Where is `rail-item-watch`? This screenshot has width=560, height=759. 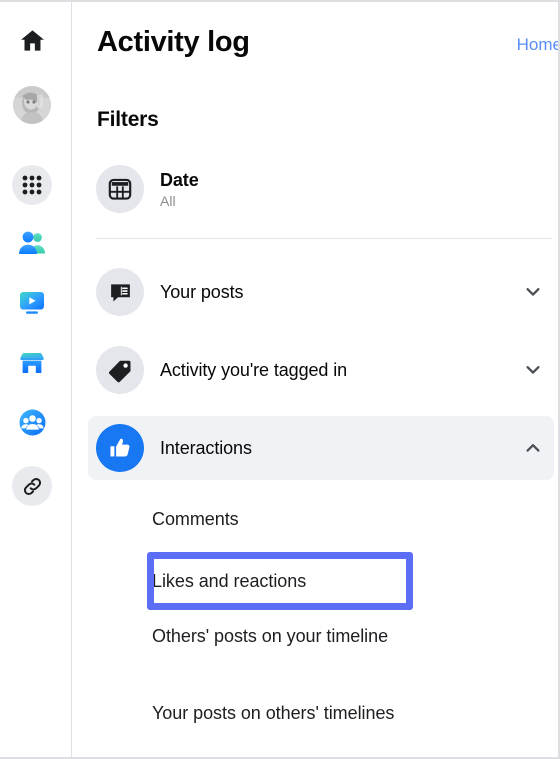 rail-item-watch is located at coordinates (32, 305).